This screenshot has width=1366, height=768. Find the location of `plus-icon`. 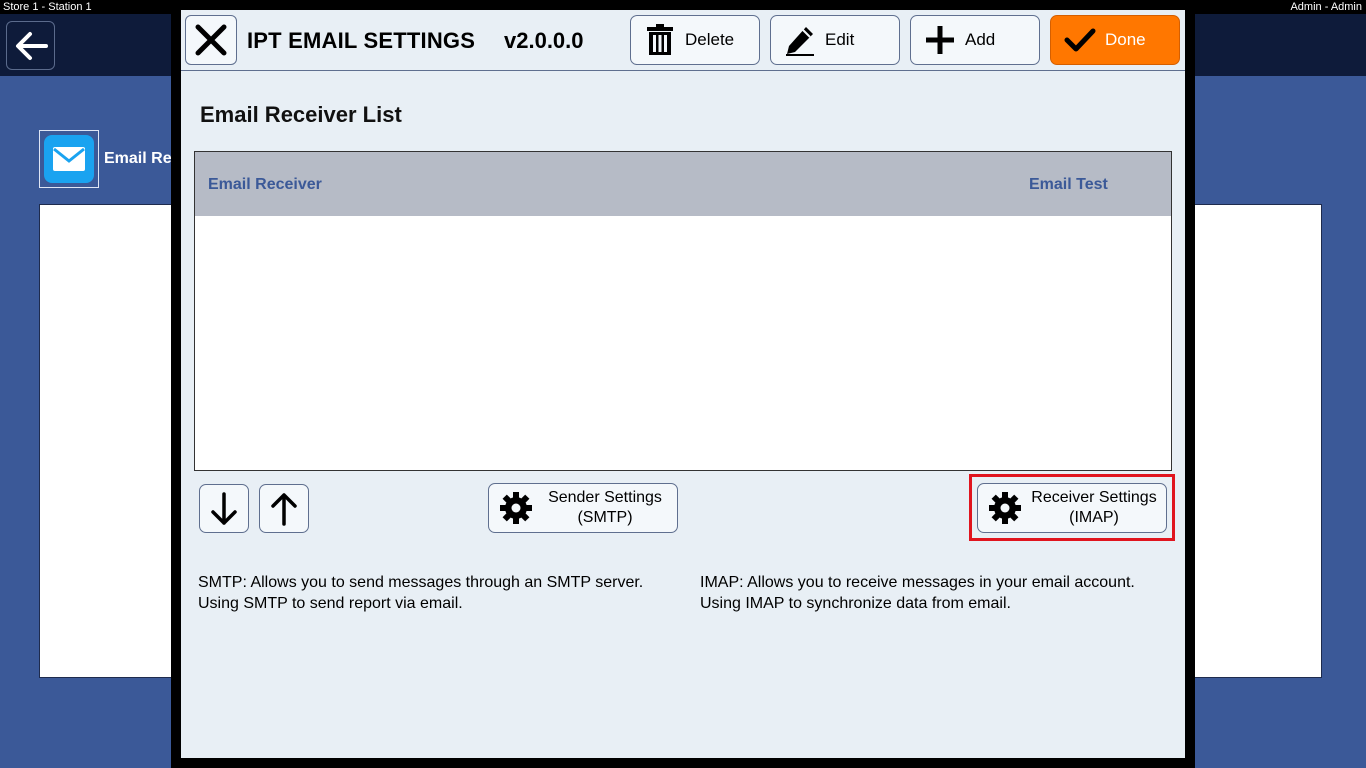

plus-icon is located at coordinates (940, 40).